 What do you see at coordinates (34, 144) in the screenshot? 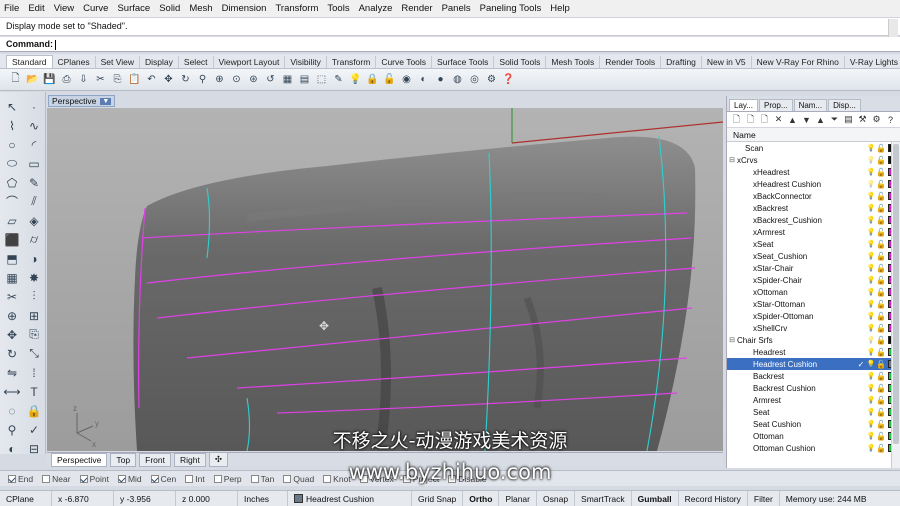
I see `arc-icon: ◜` at bounding box center [34, 144].